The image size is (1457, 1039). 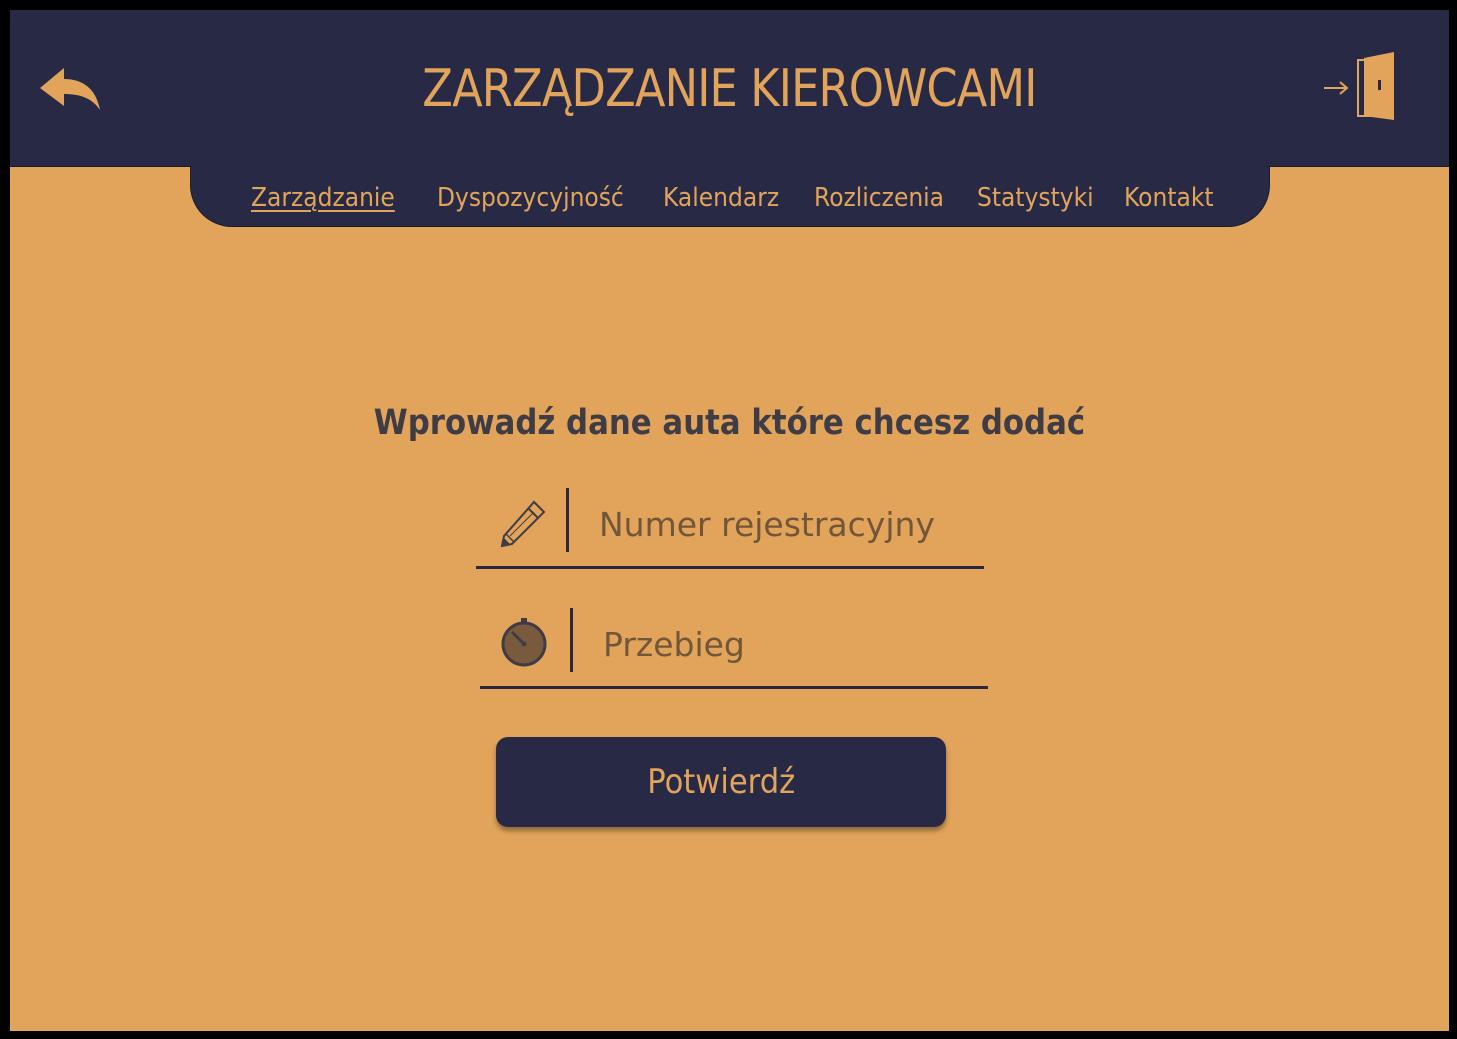 I want to click on back-button, so click(x=71, y=90).